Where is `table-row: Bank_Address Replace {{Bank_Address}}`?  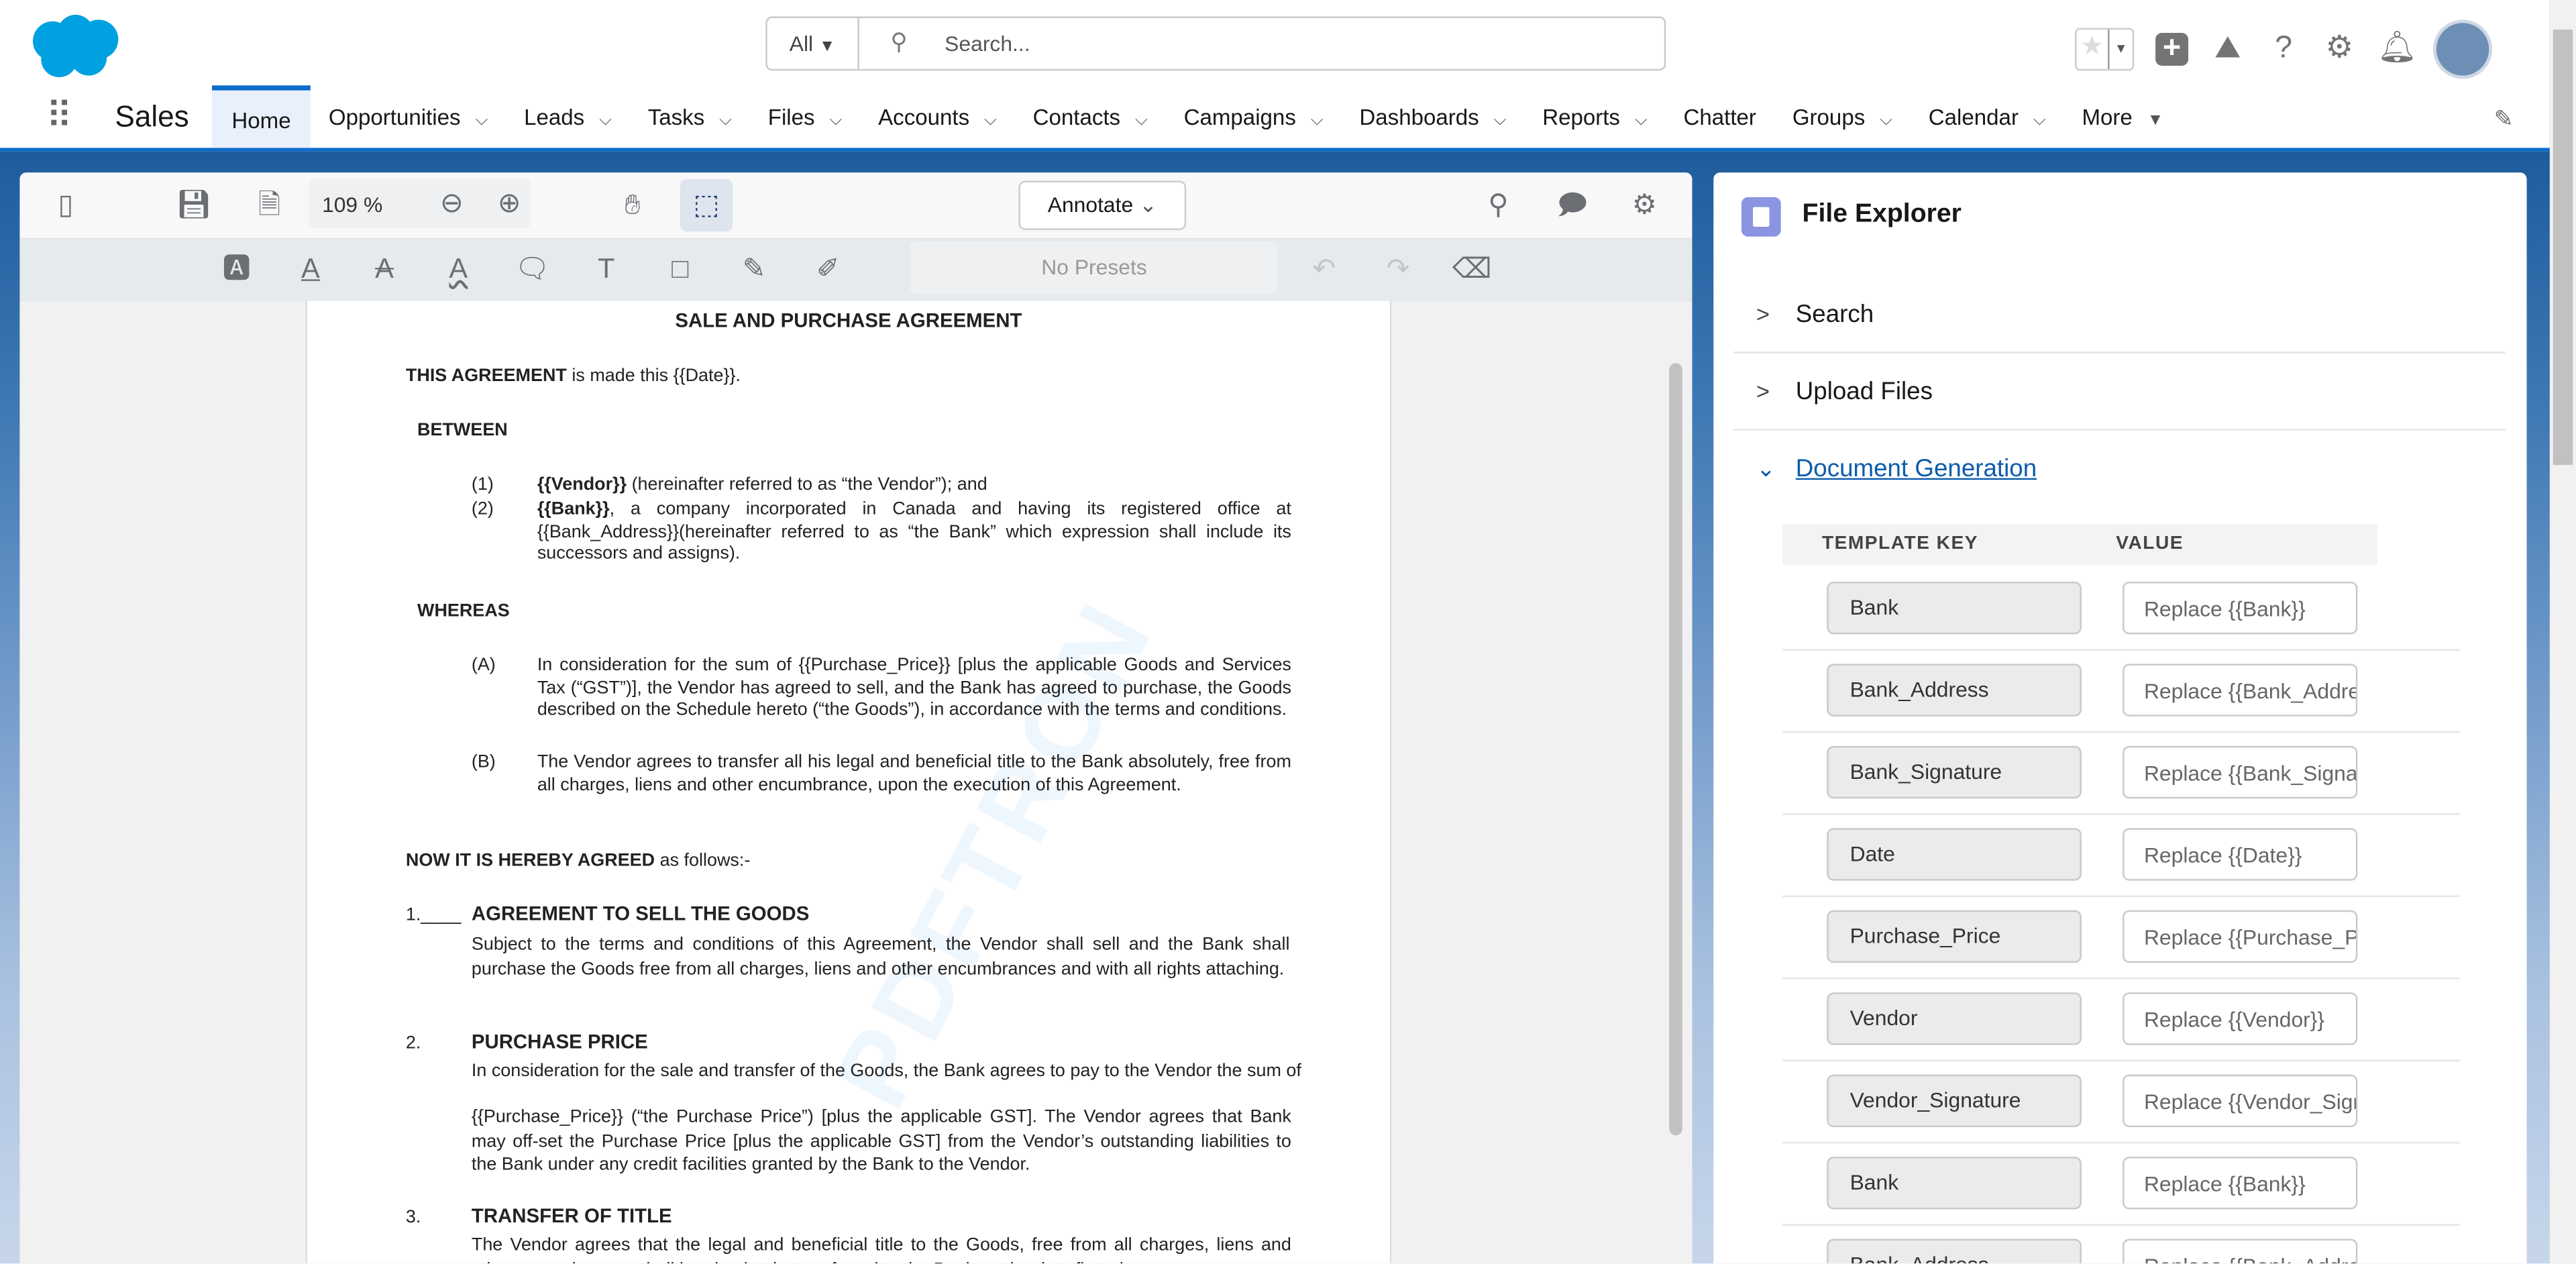
table-row: Bank_Address Replace {{Bank_Address}} is located at coordinates (2120, 1244).